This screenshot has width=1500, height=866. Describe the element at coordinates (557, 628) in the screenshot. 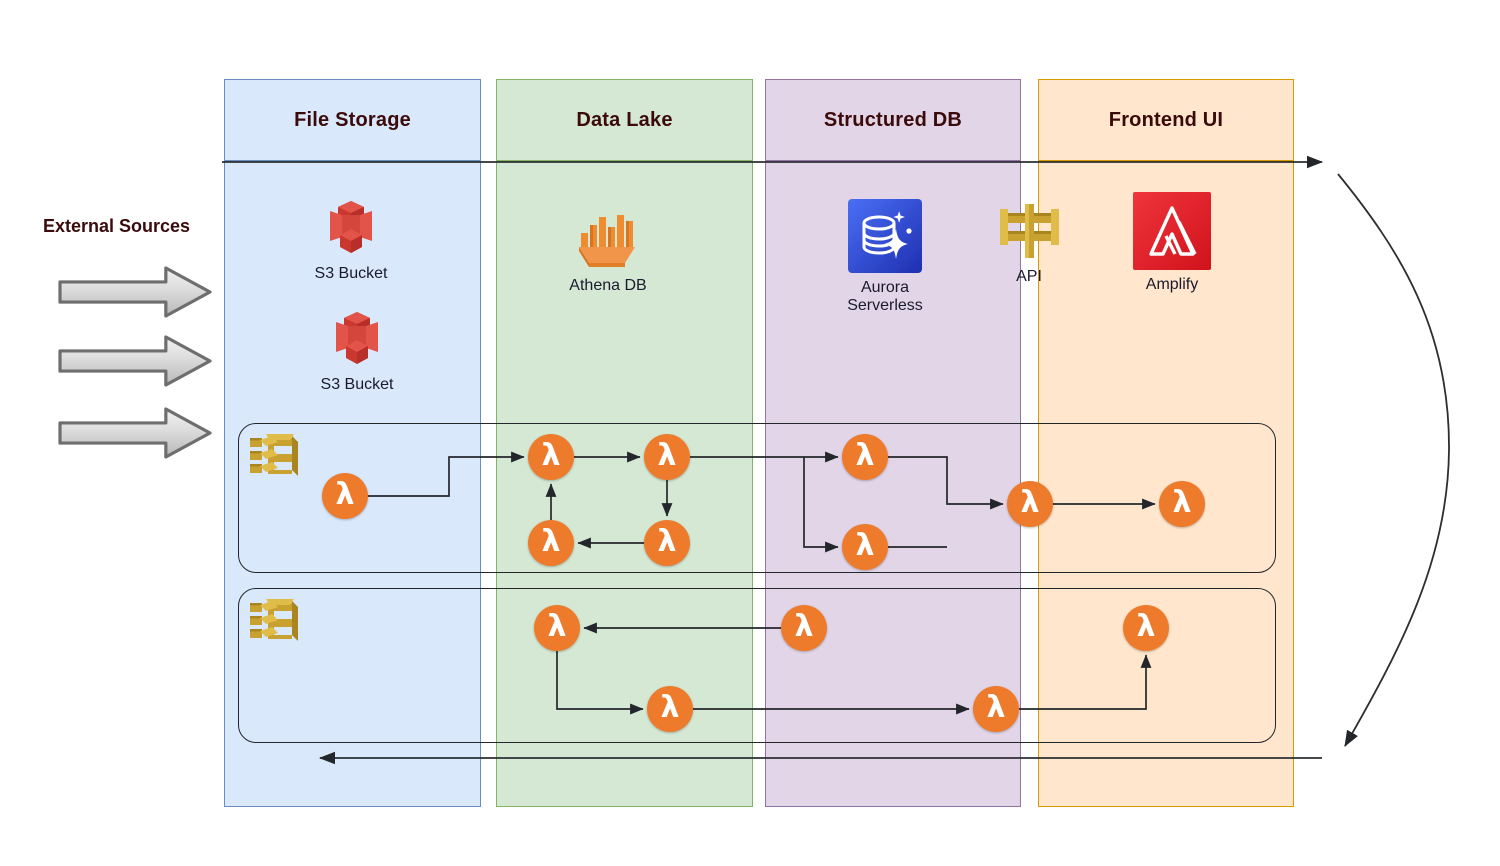

I see `lambda-function-sfn2-lambda-query: λ` at that location.